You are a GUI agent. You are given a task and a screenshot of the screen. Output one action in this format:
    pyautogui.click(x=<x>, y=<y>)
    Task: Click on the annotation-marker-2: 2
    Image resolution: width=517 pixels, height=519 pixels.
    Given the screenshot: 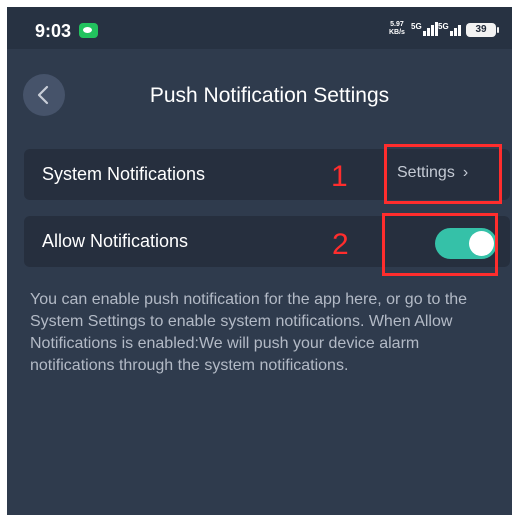 What is the action you would take?
    pyautogui.click(x=340, y=244)
    